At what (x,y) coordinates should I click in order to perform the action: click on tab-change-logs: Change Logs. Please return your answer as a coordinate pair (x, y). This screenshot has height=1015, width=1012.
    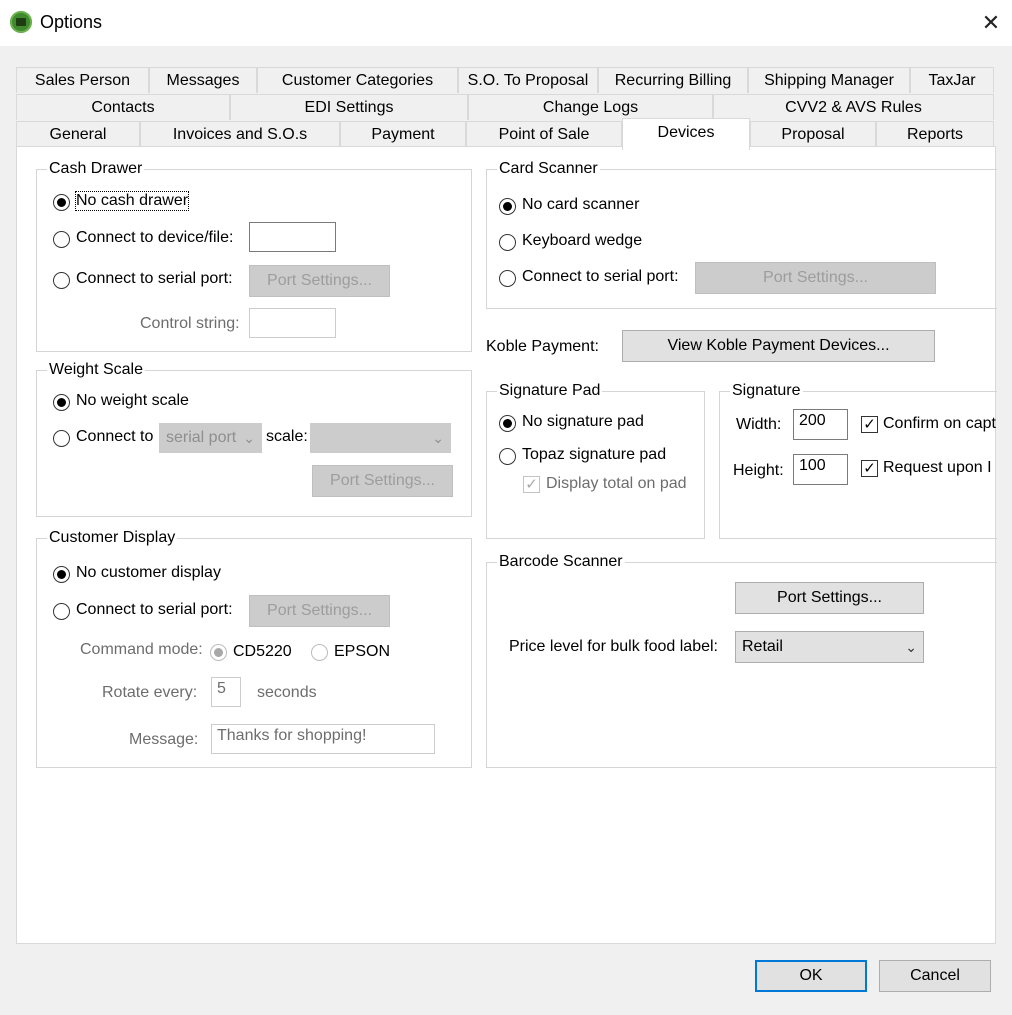
    Looking at the image, I should click on (590, 107).